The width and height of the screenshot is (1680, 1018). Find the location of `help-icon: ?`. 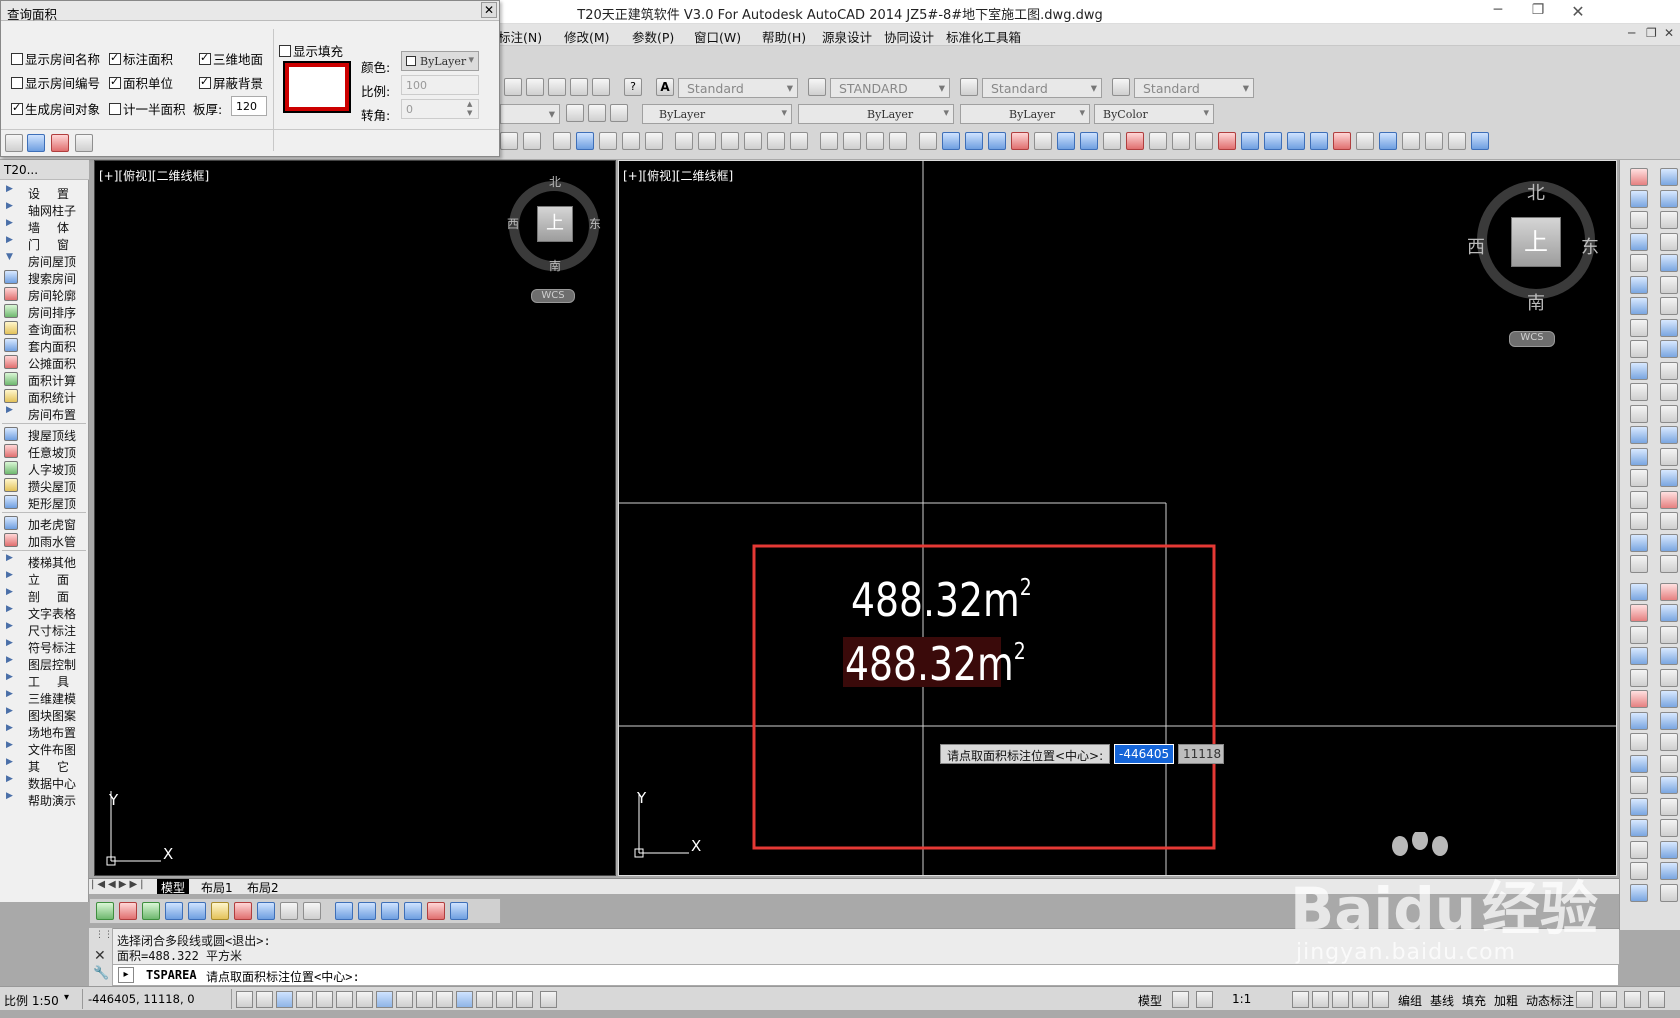

help-icon: ? is located at coordinates (633, 87).